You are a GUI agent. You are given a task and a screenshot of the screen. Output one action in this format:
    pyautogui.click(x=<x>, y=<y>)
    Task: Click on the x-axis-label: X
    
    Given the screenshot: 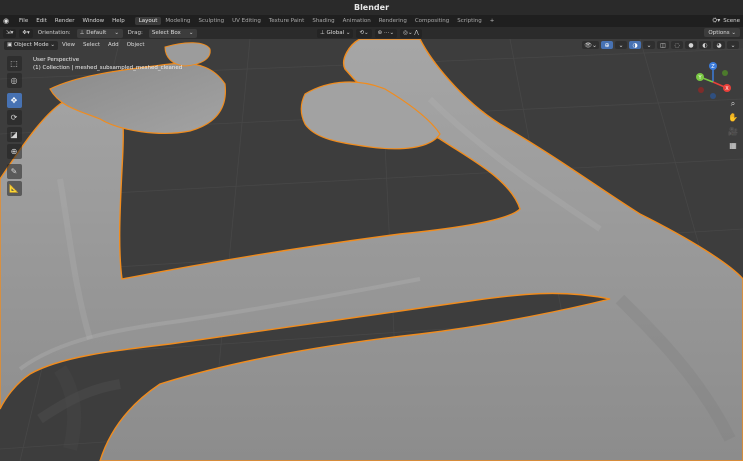 What is the action you would take?
    pyautogui.click(x=727, y=89)
    